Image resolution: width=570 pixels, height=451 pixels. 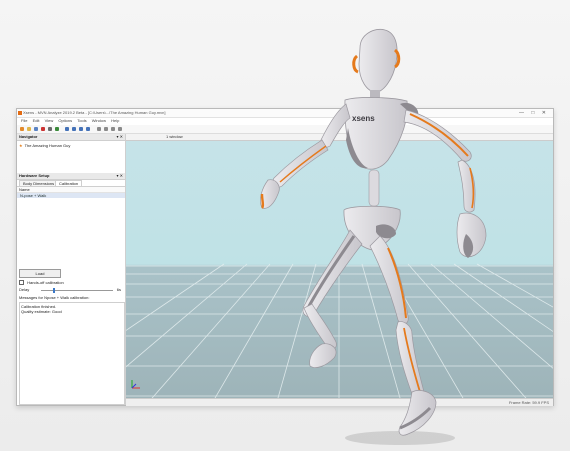 What do you see at coordinates (43, 129) in the screenshot?
I see `record-icon` at bounding box center [43, 129].